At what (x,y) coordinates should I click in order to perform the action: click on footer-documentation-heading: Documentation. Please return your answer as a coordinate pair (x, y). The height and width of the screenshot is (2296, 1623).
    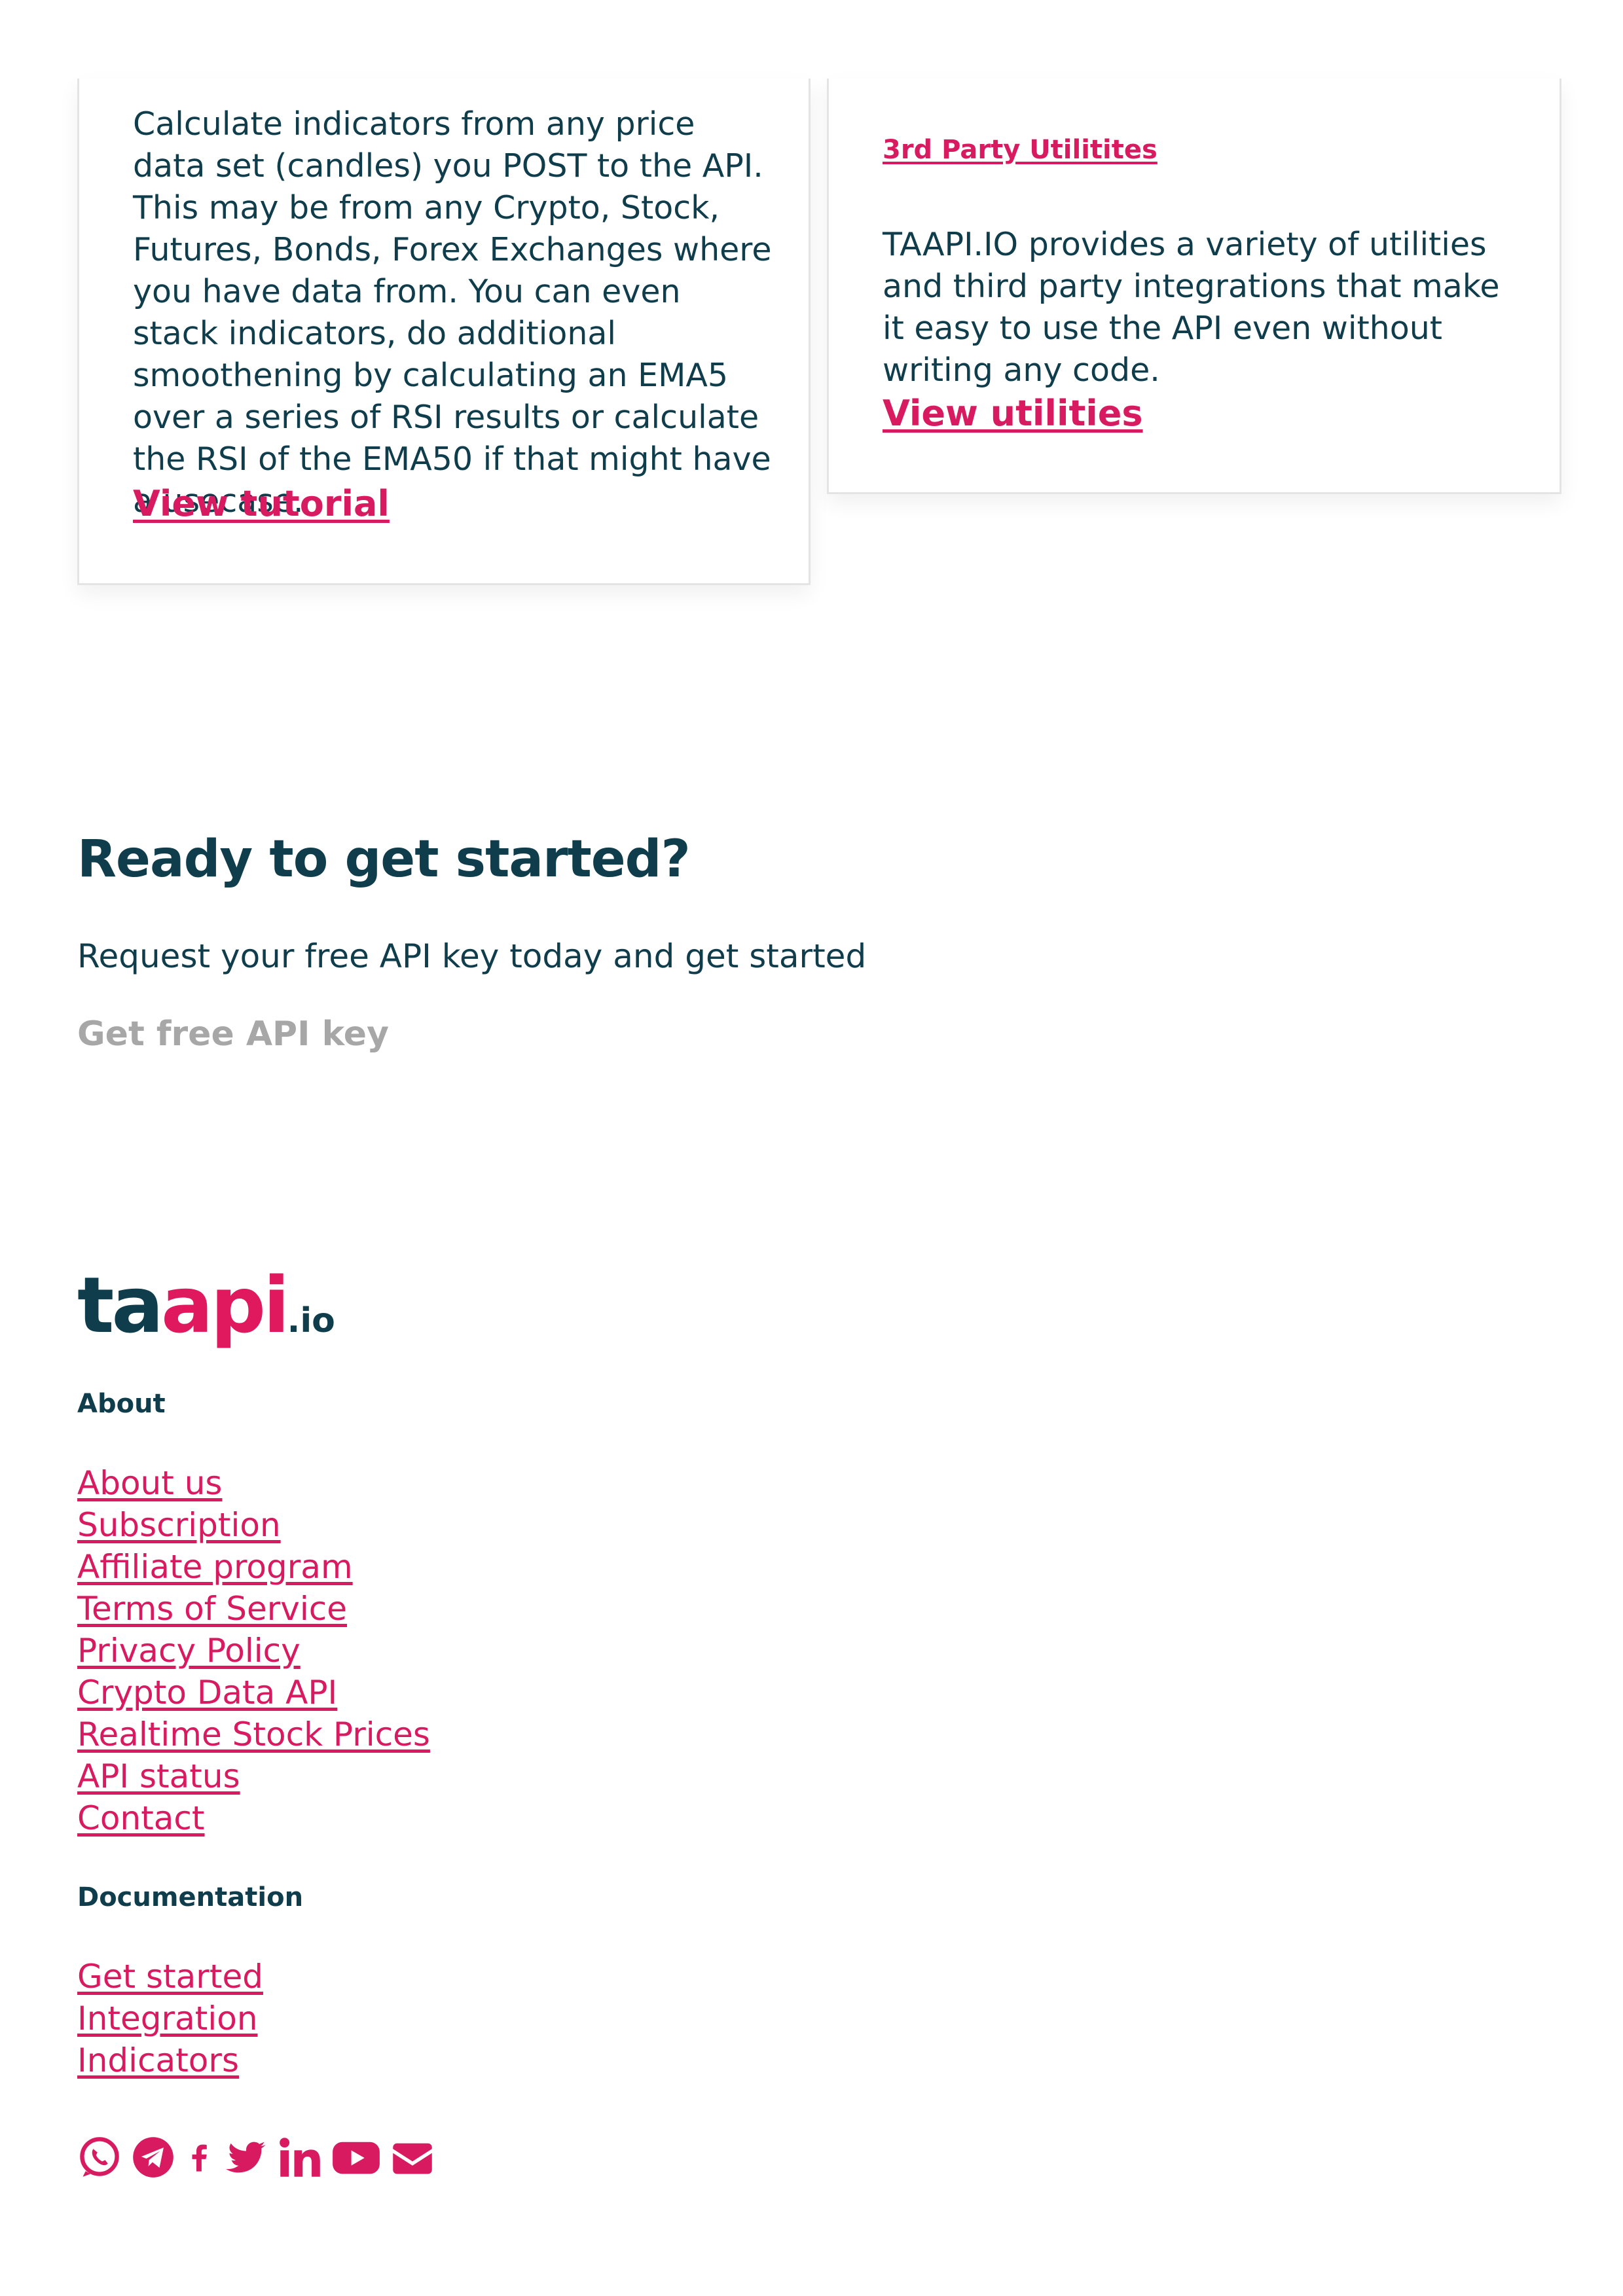
    Looking at the image, I should click on (190, 1897).